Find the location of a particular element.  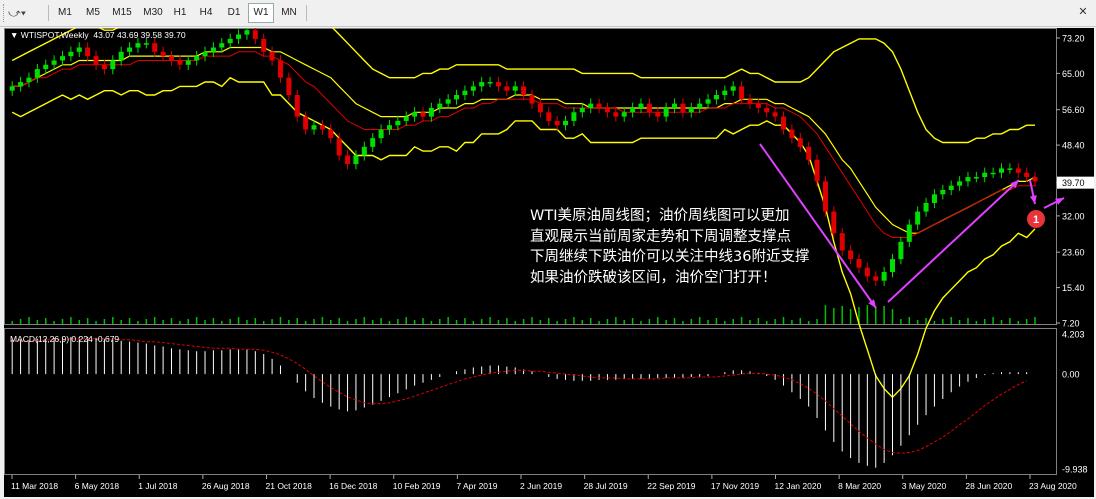

timeframe-h4: H4 is located at coordinates (206, 13).